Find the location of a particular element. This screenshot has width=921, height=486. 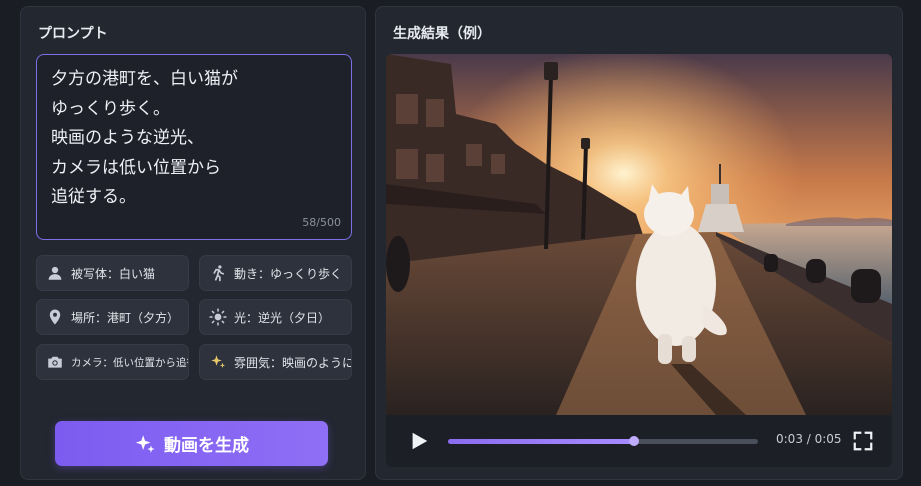

chip-camera: カメラ：低い位置から追従 is located at coordinates (112, 362).